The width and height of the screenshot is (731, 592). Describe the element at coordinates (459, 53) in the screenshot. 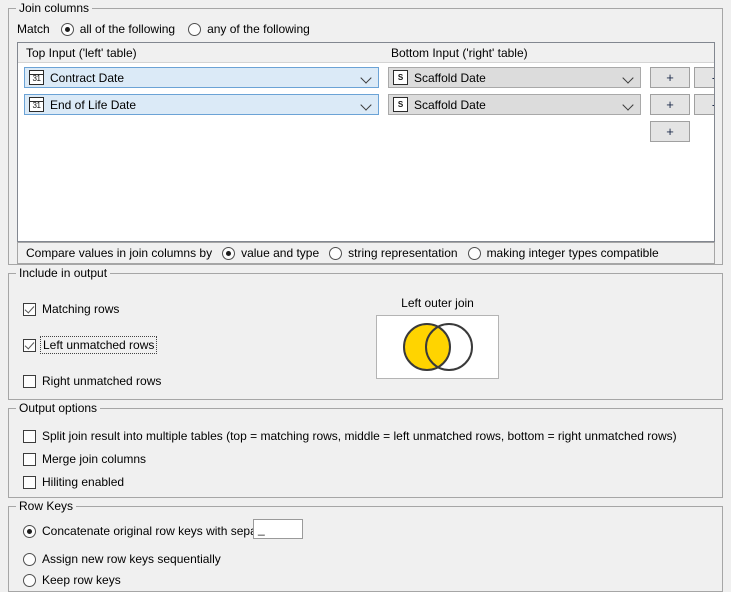

I see `column-header-right-label: Bottom Input ('right' table)` at that location.